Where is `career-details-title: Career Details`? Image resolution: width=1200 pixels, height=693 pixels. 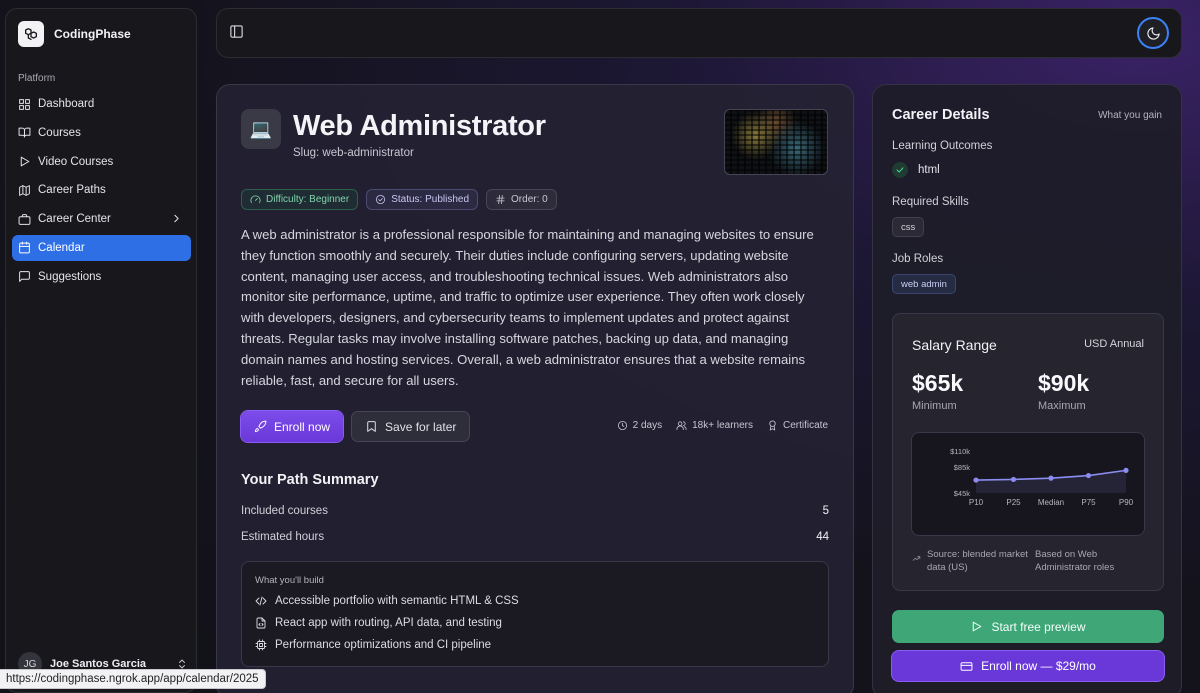 career-details-title: Career Details is located at coordinates (941, 115).